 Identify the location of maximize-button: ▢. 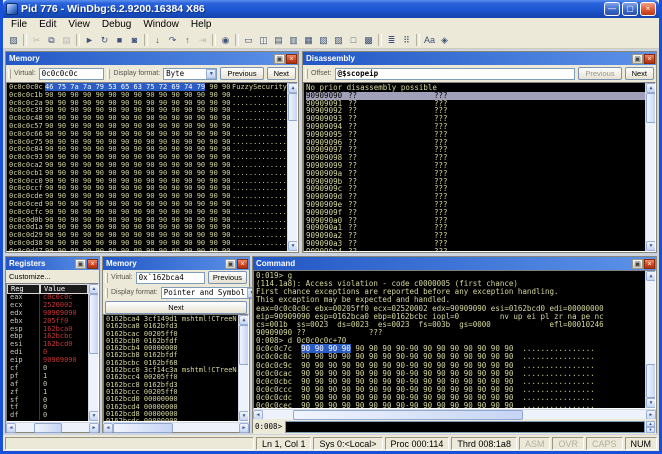
(630, 9).